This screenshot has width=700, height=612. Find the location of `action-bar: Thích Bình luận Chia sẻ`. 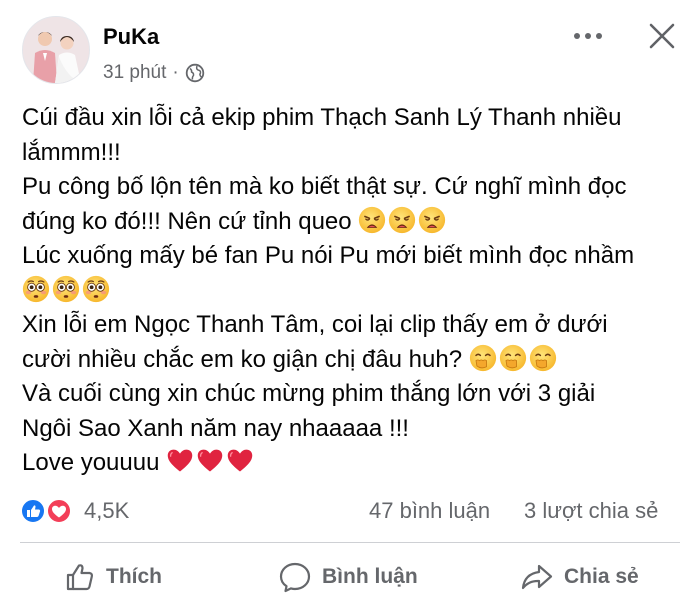

action-bar: Thích Bình luận Chia sẻ is located at coordinates (350, 577).